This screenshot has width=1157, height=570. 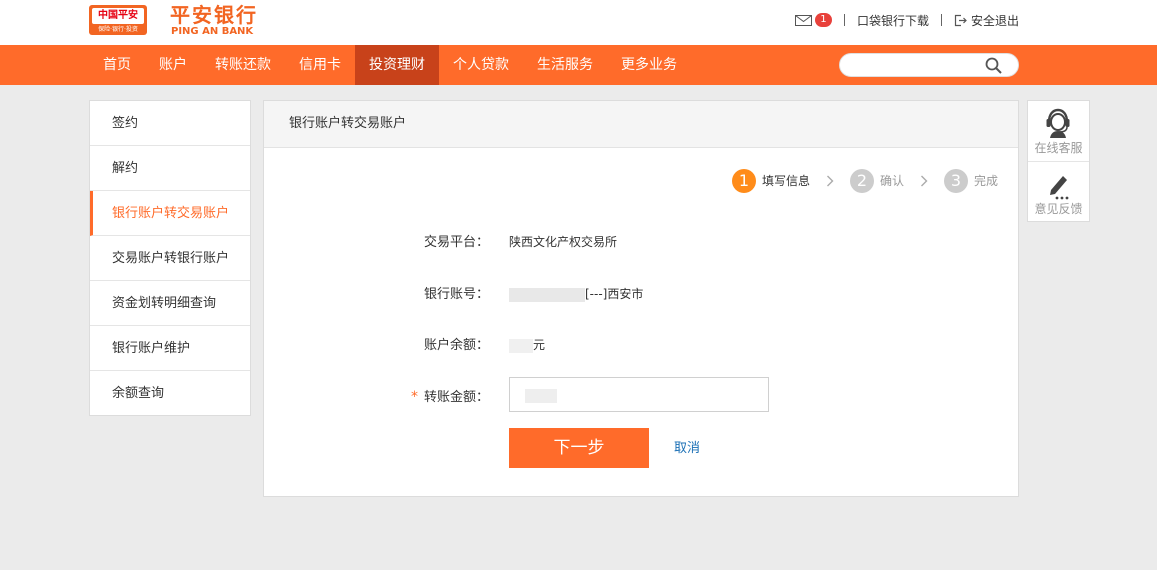 What do you see at coordinates (1058, 209) in the screenshot?
I see `feedback-label: 意见反馈` at bounding box center [1058, 209].